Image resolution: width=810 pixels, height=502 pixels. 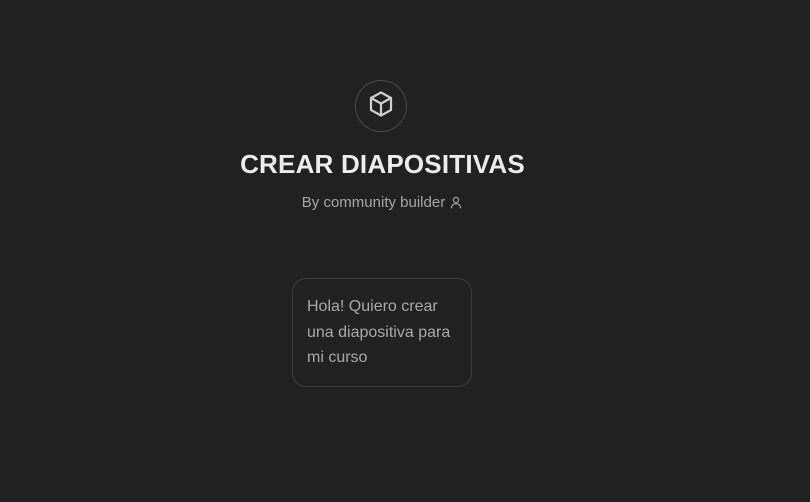 I want to click on byline-text: By community builder, so click(x=373, y=202).